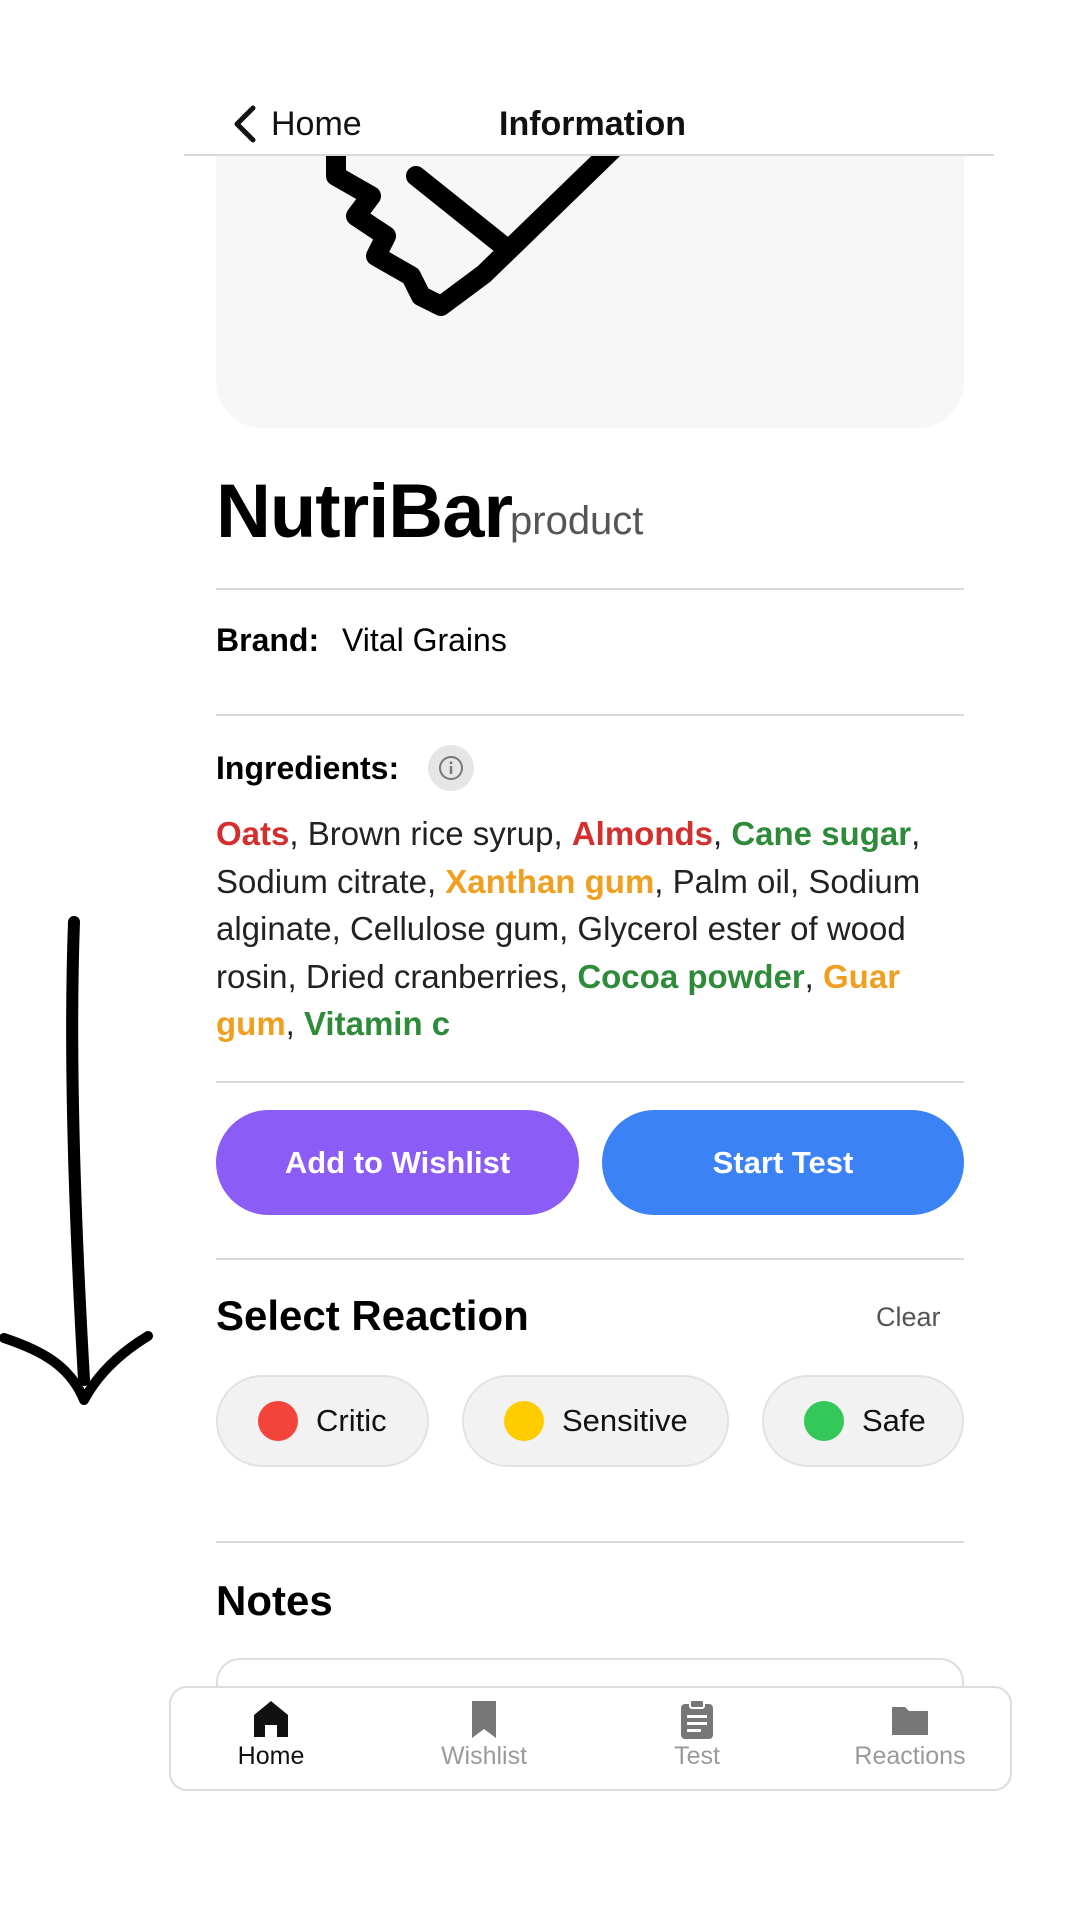 This screenshot has width=1080, height=1920. Describe the element at coordinates (824, 1421) in the screenshot. I see `safe-dot` at that location.